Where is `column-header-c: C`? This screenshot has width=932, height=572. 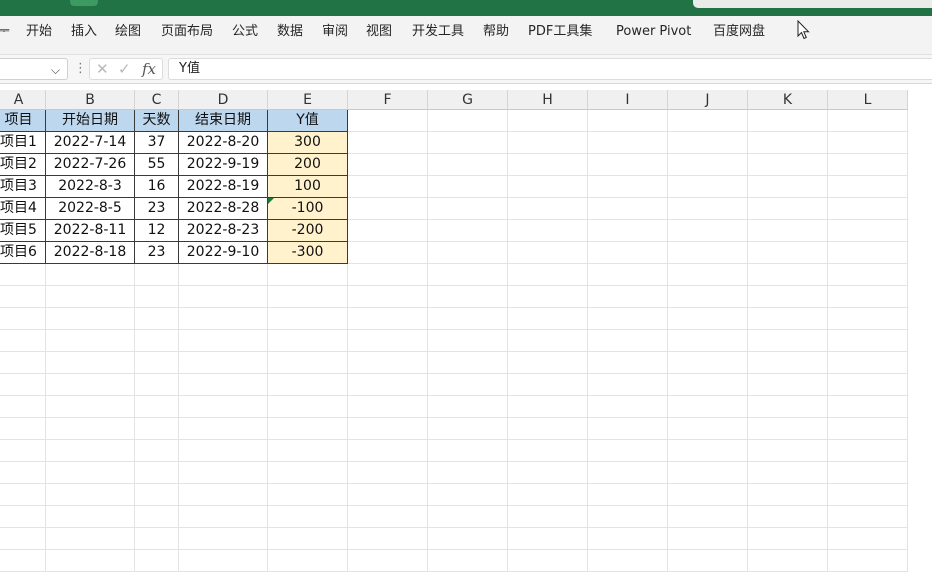 column-header-c: C is located at coordinates (157, 100).